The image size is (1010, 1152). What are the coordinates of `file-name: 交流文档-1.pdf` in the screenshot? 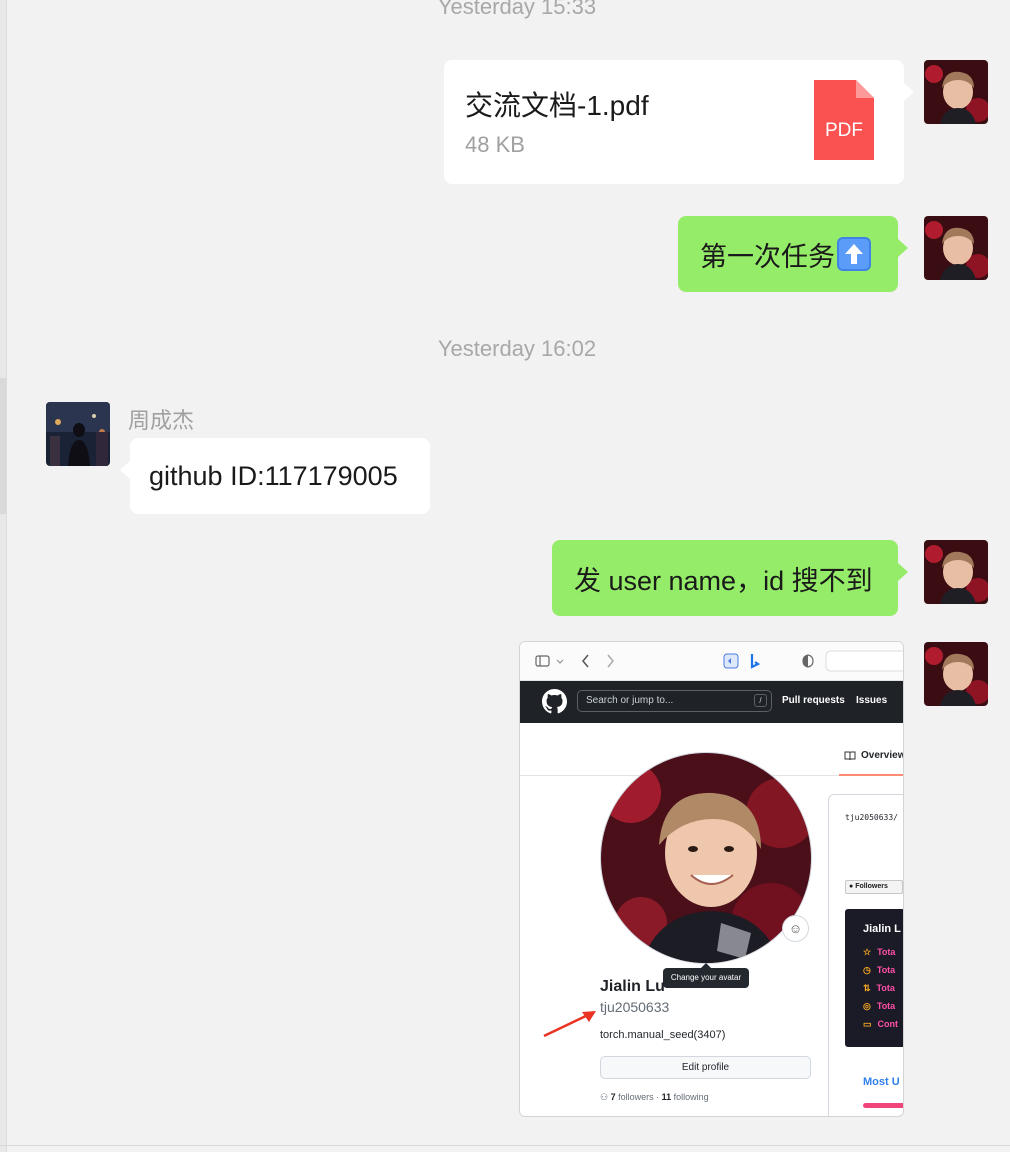 It's located at (557, 105).